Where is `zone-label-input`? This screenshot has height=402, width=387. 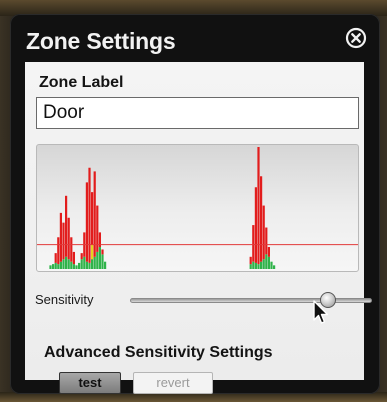
zone-label-input is located at coordinates (197, 113).